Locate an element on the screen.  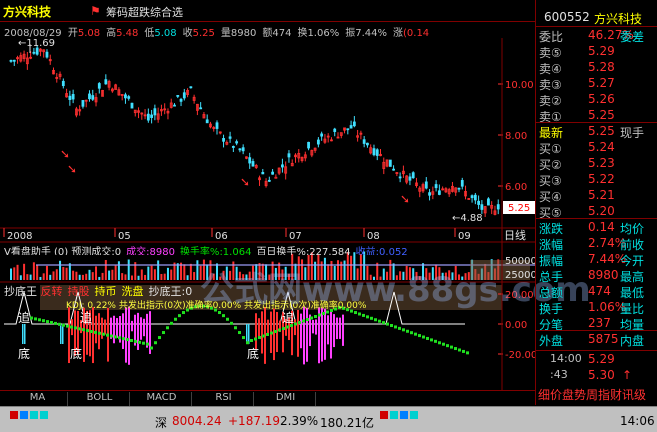
quote-value: 5.25 is located at coordinates (203, 33).